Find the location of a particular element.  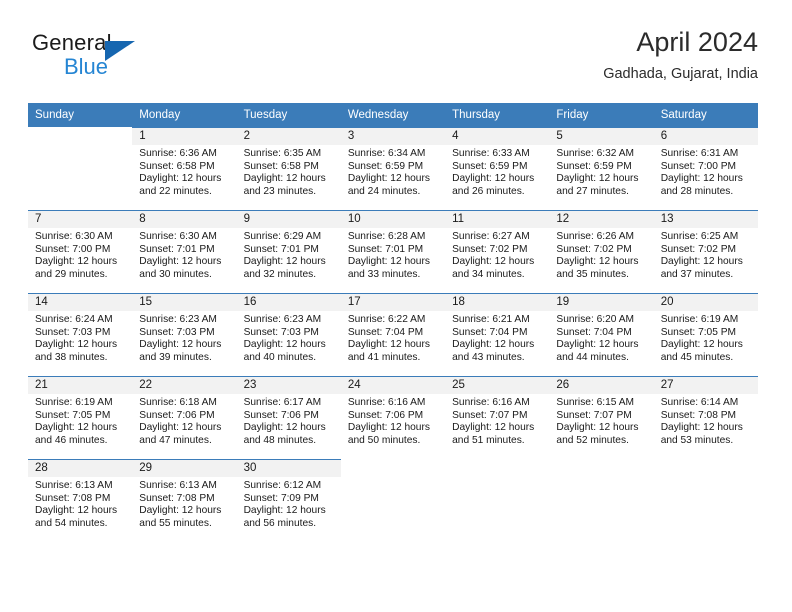

sunrise-text: Sunrise: 6:17 AM is located at coordinates (282, 402).